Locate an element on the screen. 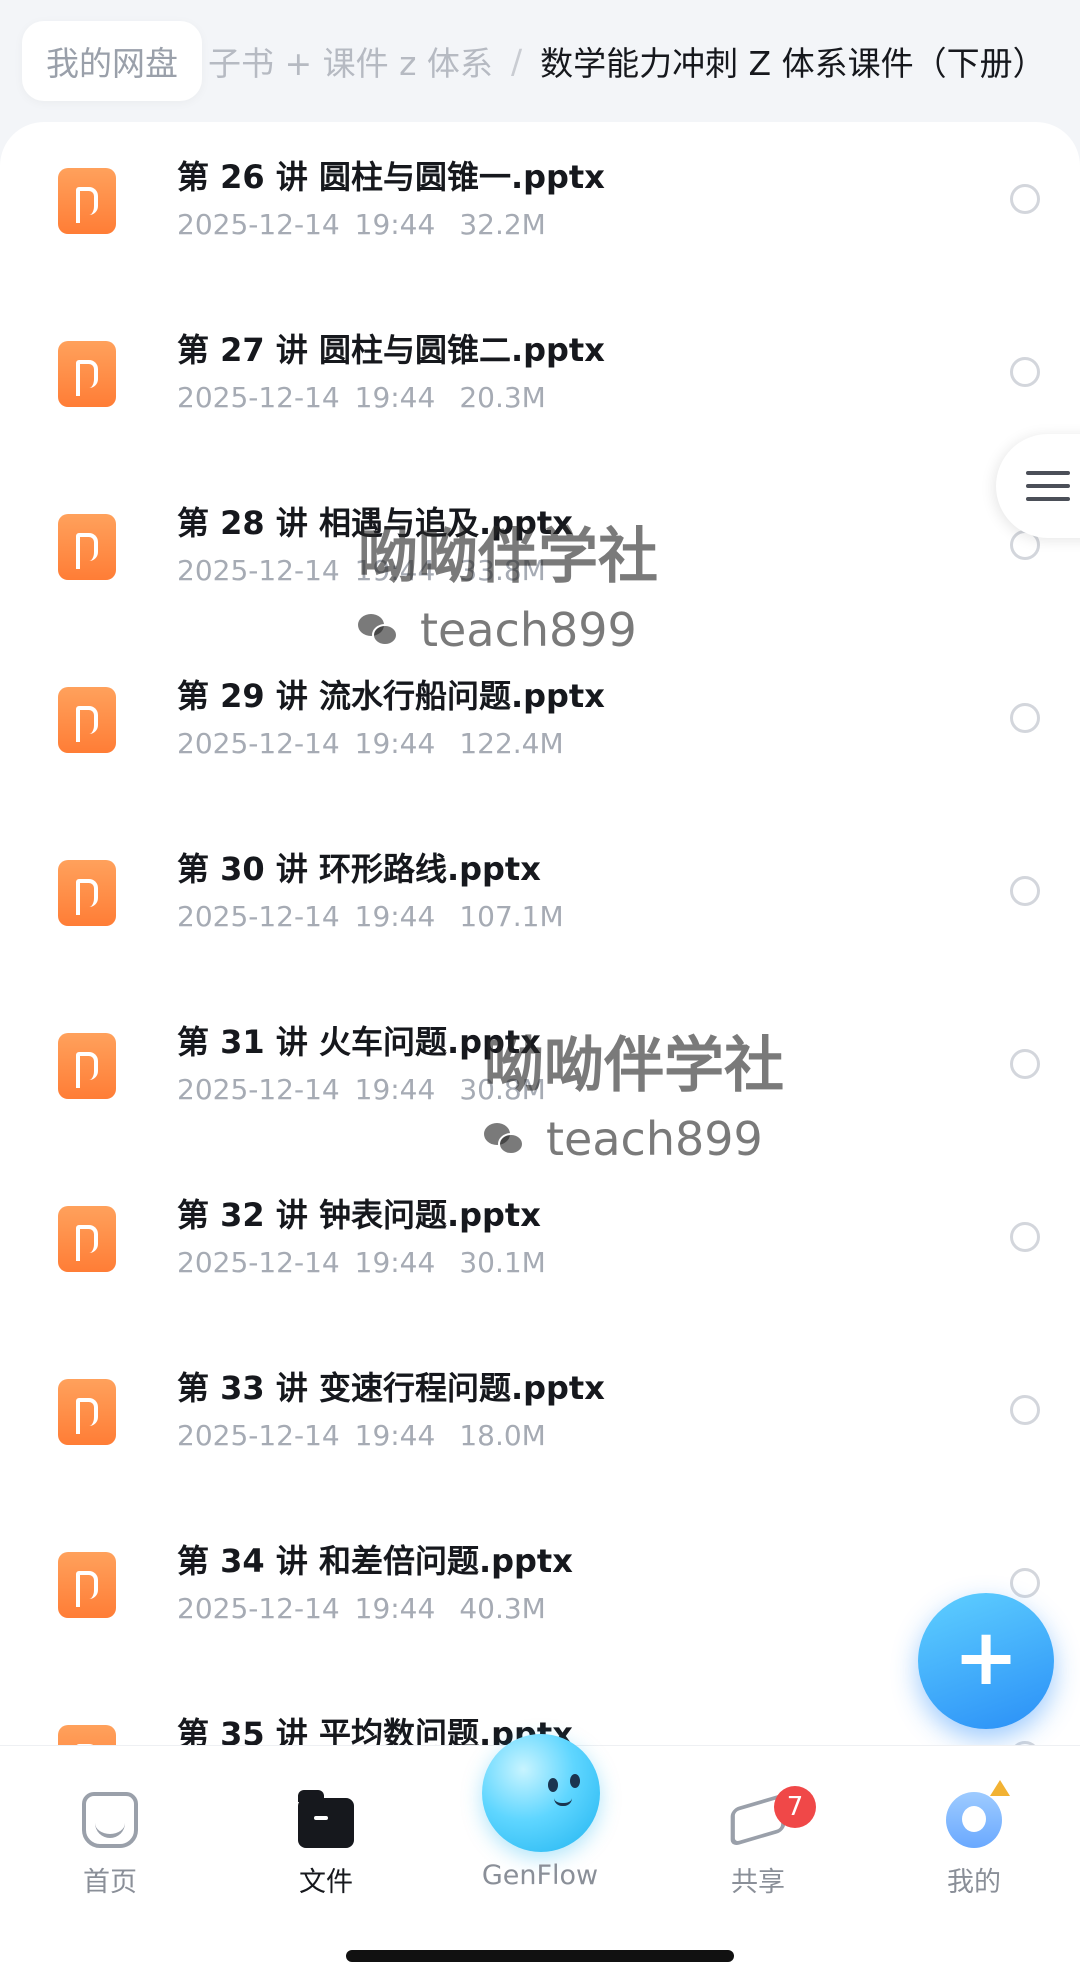 This screenshot has height=1982, width=1080. nav-files: 文件 is located at coordinates (326, 1822).